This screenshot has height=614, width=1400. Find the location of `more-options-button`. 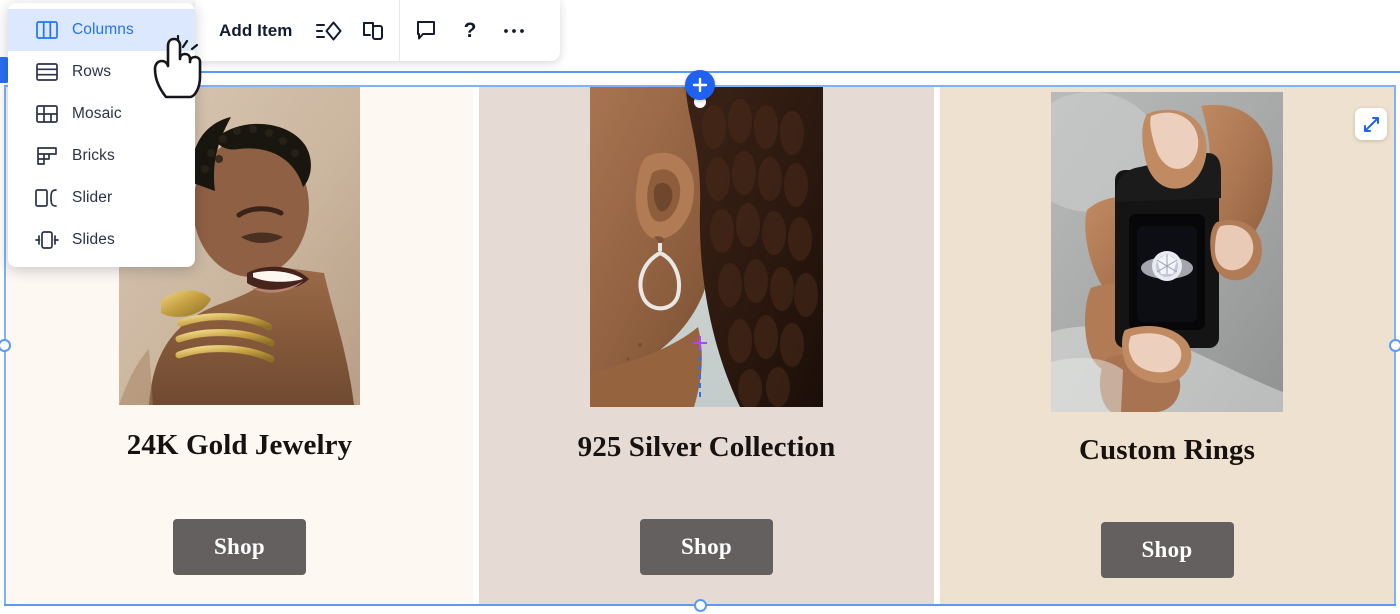

more-options-button is located at coordinates (514, 30).